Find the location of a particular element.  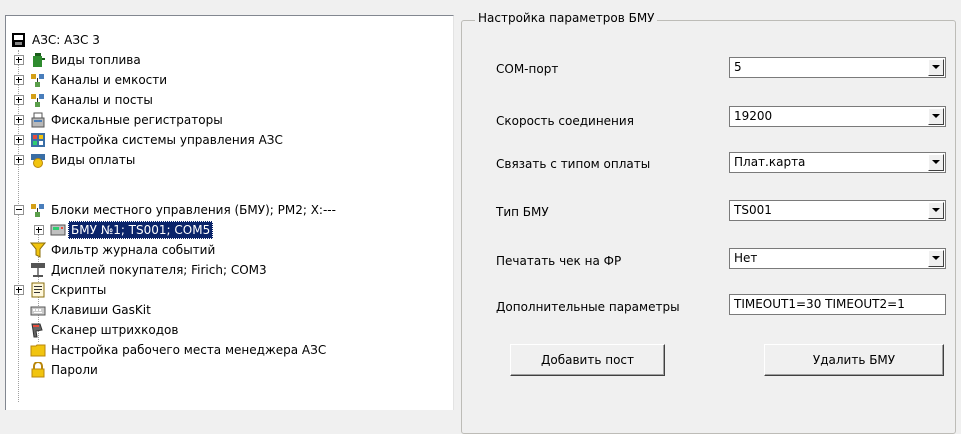

tree-item-customer-display: Дисплей покупателя; Firich; COM3 is located at coordinates (226, 270).